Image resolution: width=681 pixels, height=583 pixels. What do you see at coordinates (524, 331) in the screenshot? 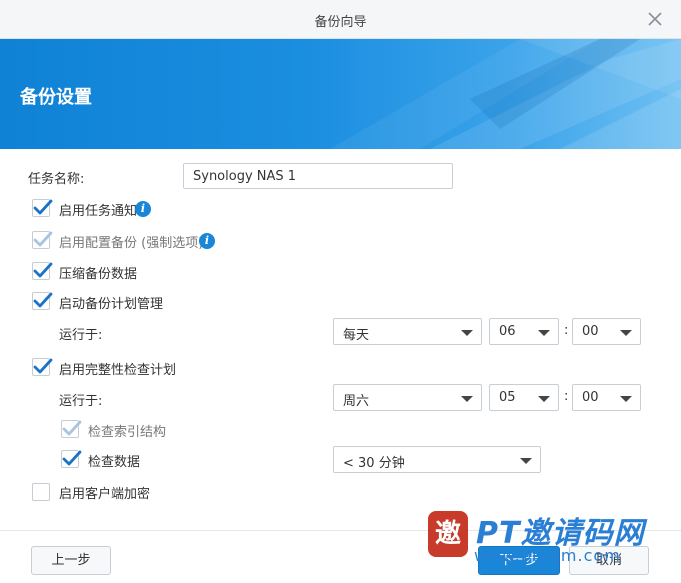
I see `backup-hour-select: 06` at bounding box center [524, 331].